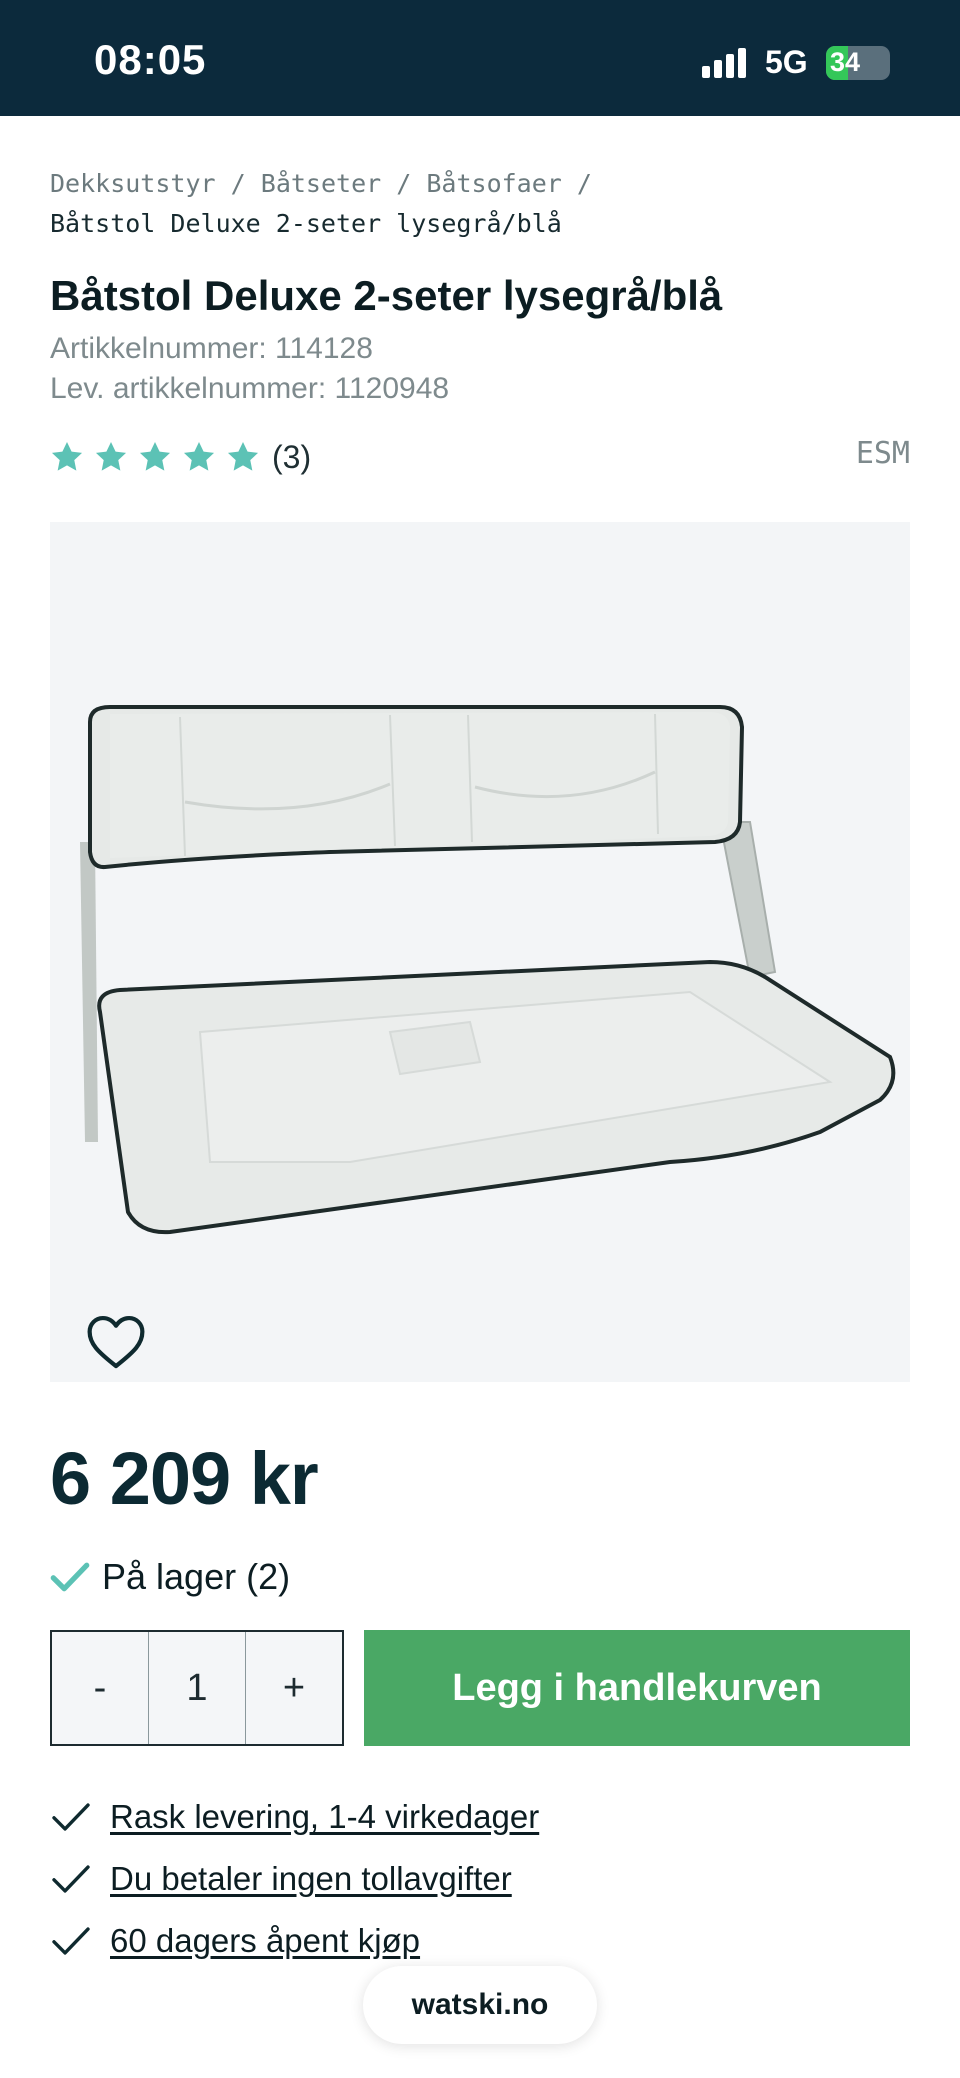 This screenshot has width=960, height=2078. I want to click on signal-strength-icon, so click(726, 63).